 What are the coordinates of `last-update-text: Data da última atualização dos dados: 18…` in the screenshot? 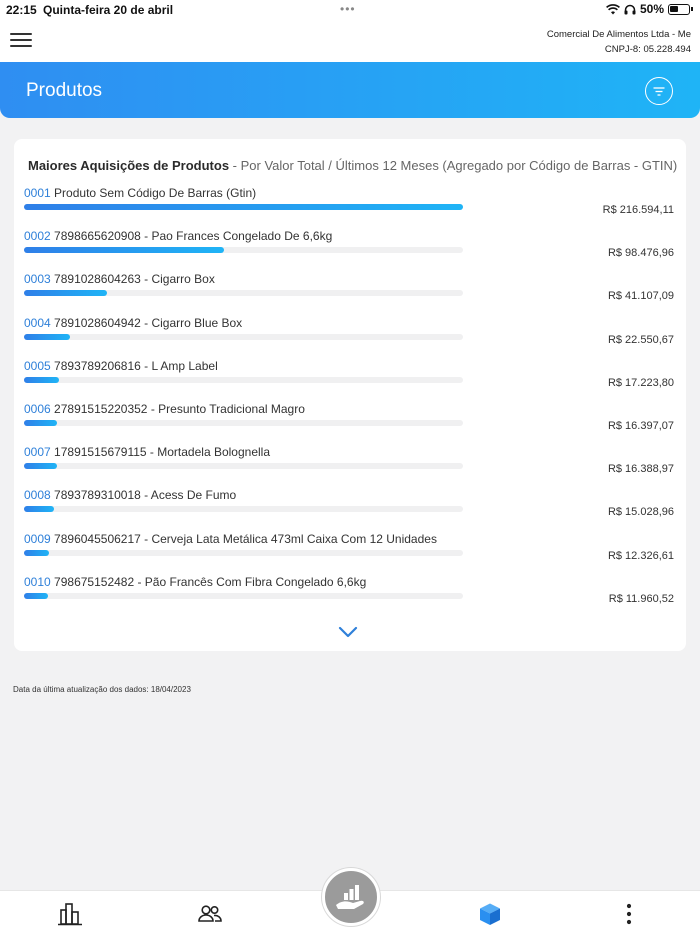 It's located at (102, 689).